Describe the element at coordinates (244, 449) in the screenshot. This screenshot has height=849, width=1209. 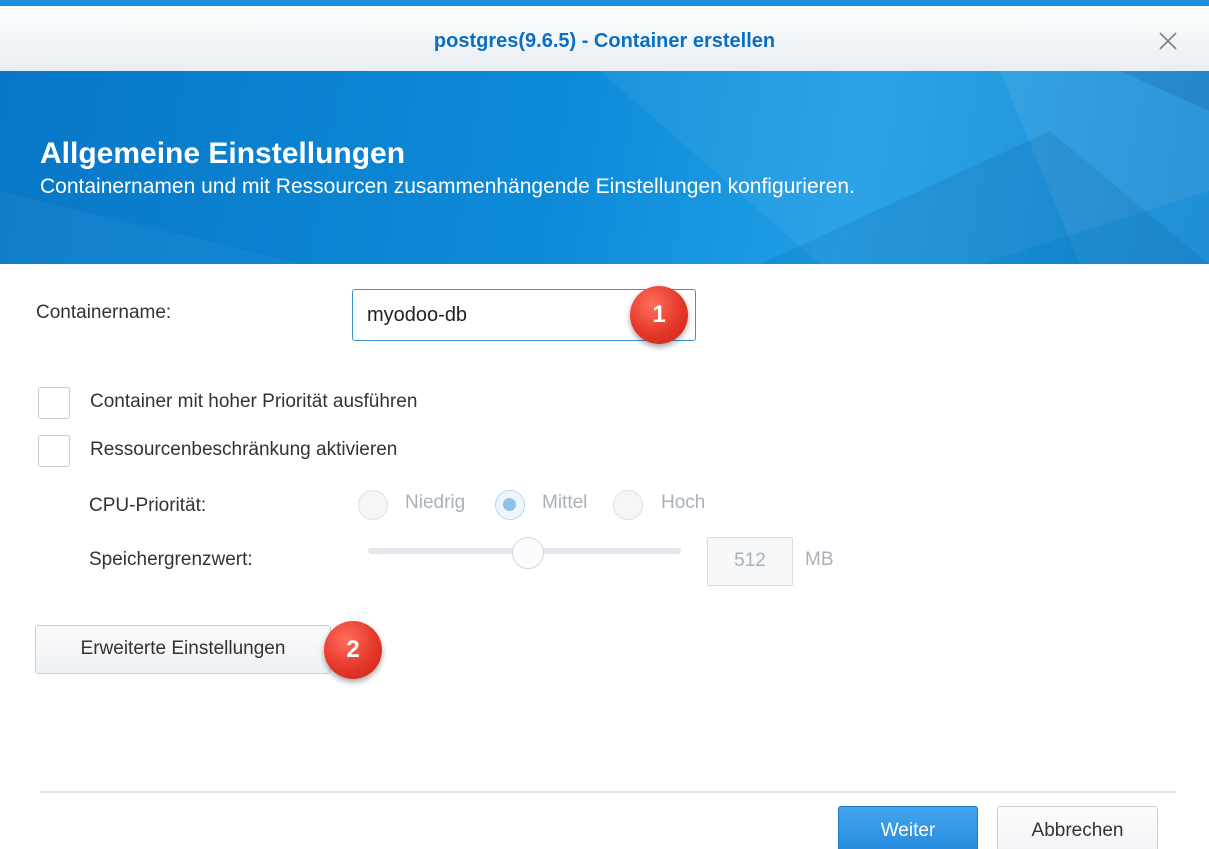
I see `resource-limit-label: Ressourcenbeschränkung aktivieren` at that location.